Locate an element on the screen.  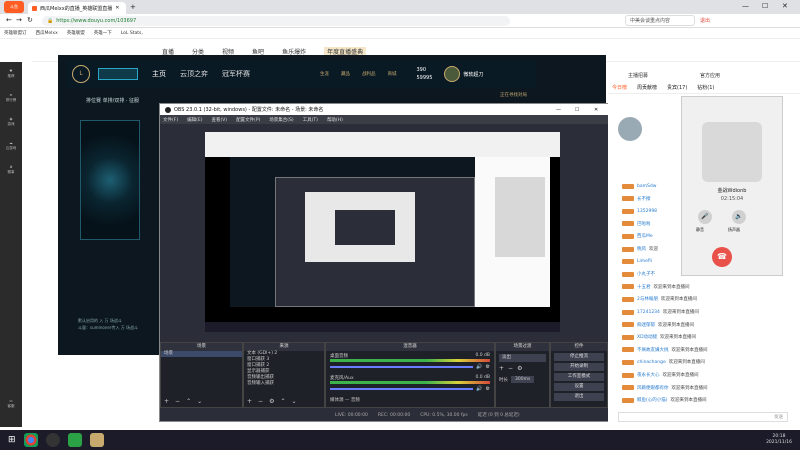
chat-username: 夜永长大心 is located at coordinates (648, 375).